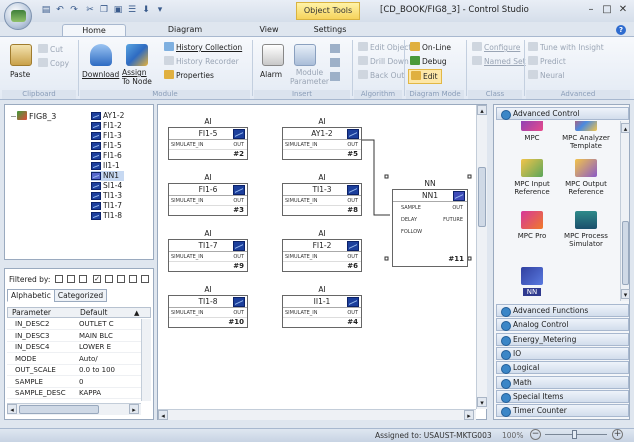  What do you see at coordinates (107, 116) in the screenshot?
I see `tree-item: AY1-2` at bounding box center [107, 116].